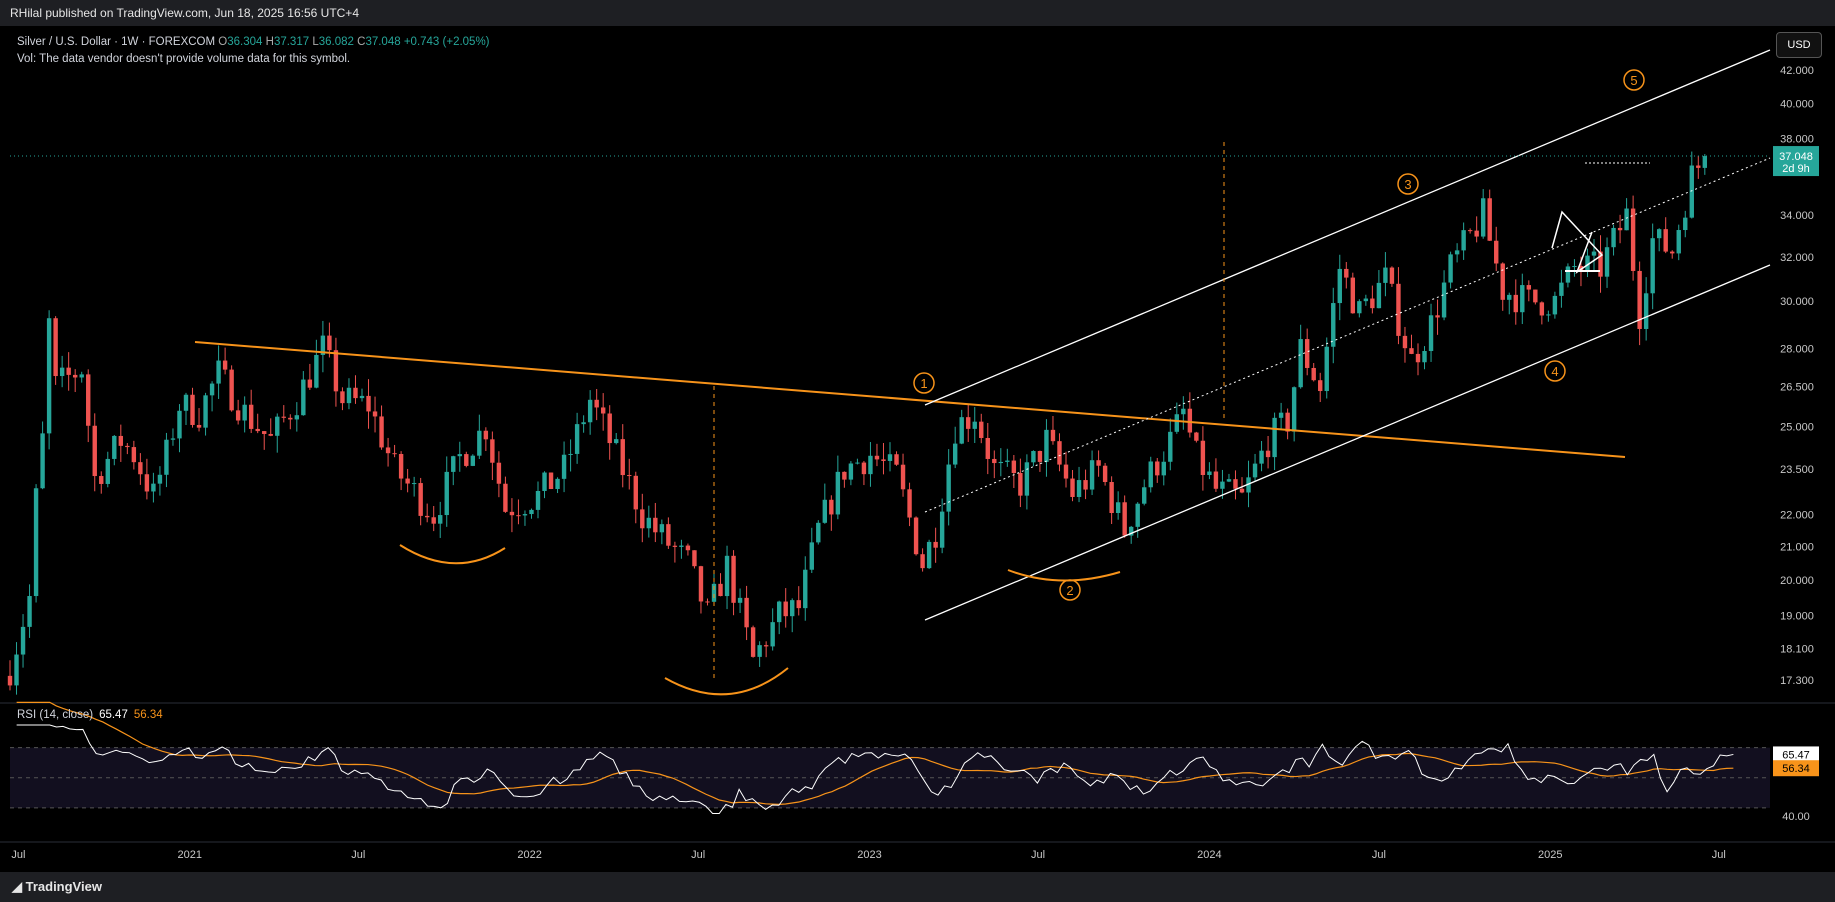 The image size is (1835, 902). Describe the element at coordinates (923, 383) in the screenshot. I see `wave-number: 1` at that location.